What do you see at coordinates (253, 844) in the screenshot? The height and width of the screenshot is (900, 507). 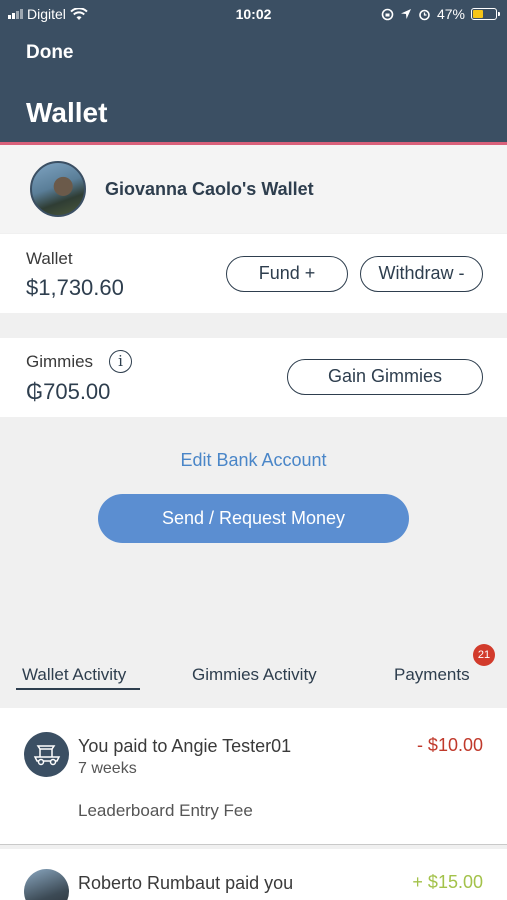 I see `divider` at bounding box center [253, 844].